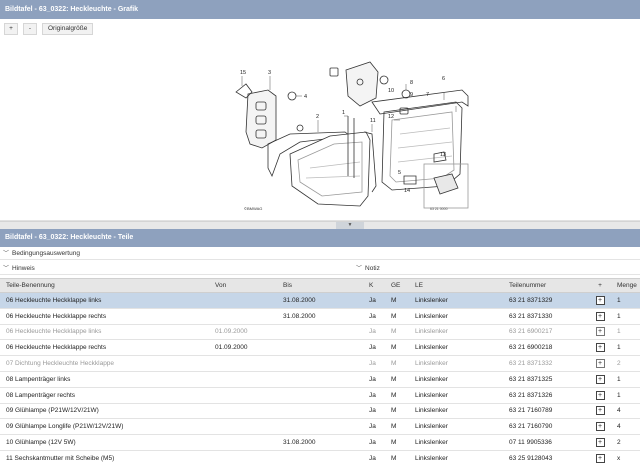 The height and width of the screenshot is (463, 640). I want to click on zoom-out-button: -, so click(30, 29).